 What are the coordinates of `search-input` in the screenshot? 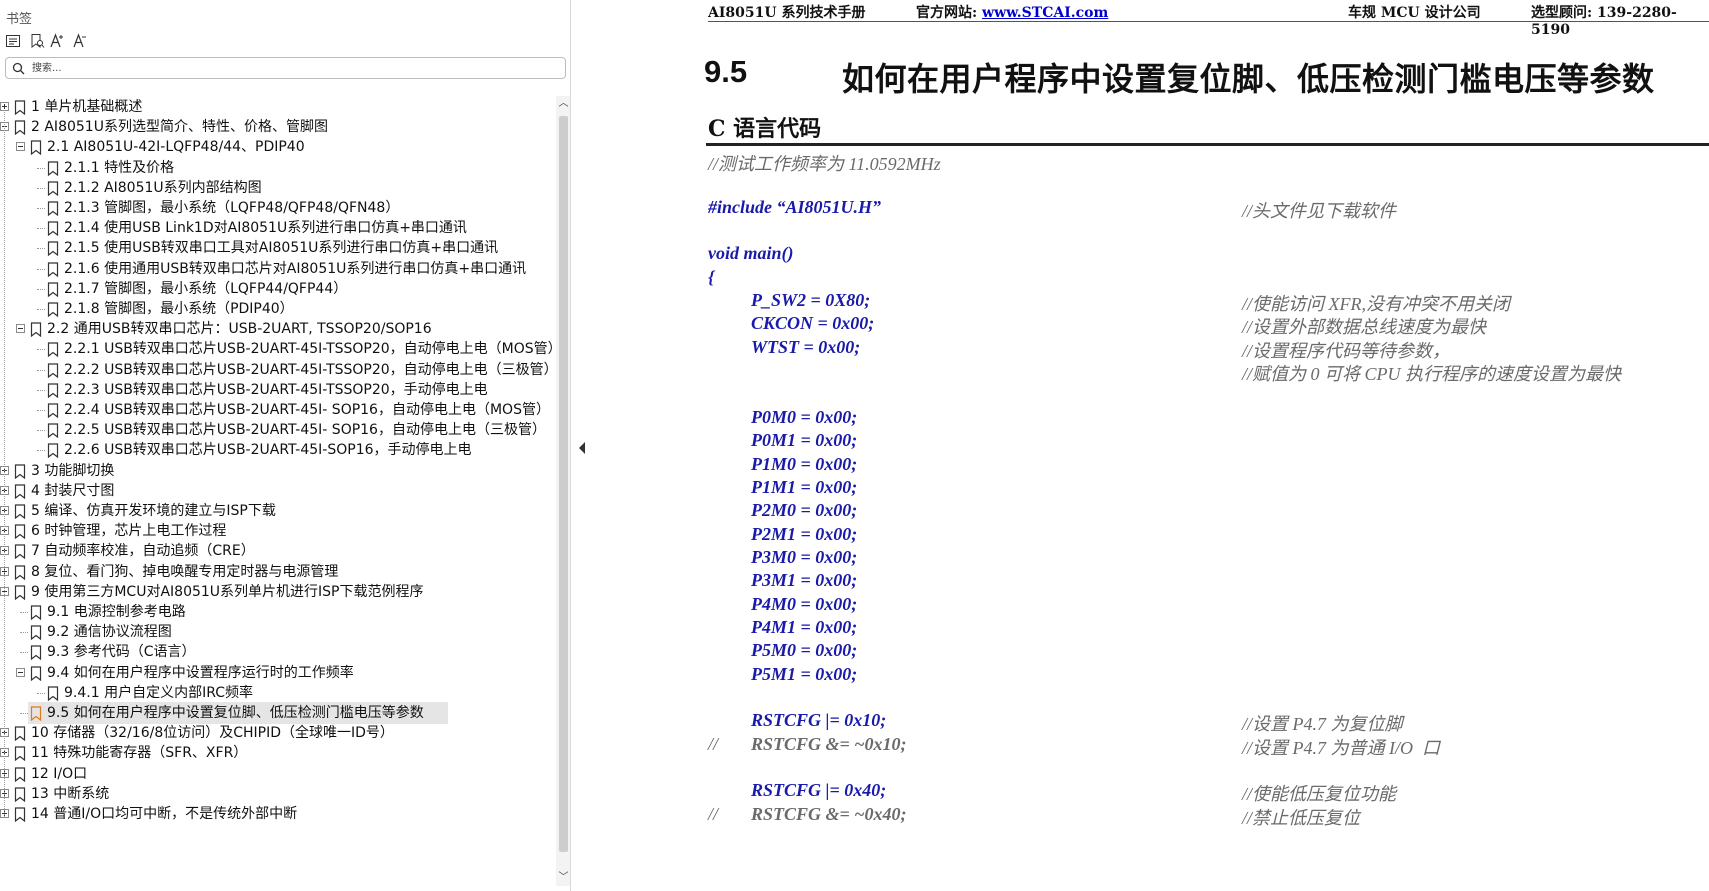 It's located at (292, 68).